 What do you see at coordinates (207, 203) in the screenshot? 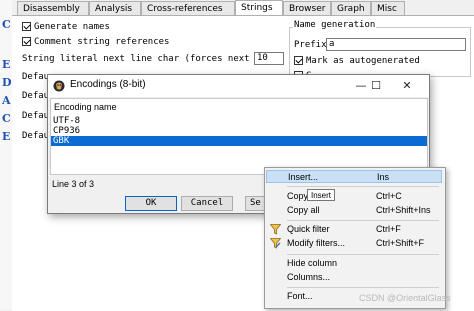
I see `cancel-button: Cancel` at bounding box center [207, 203].